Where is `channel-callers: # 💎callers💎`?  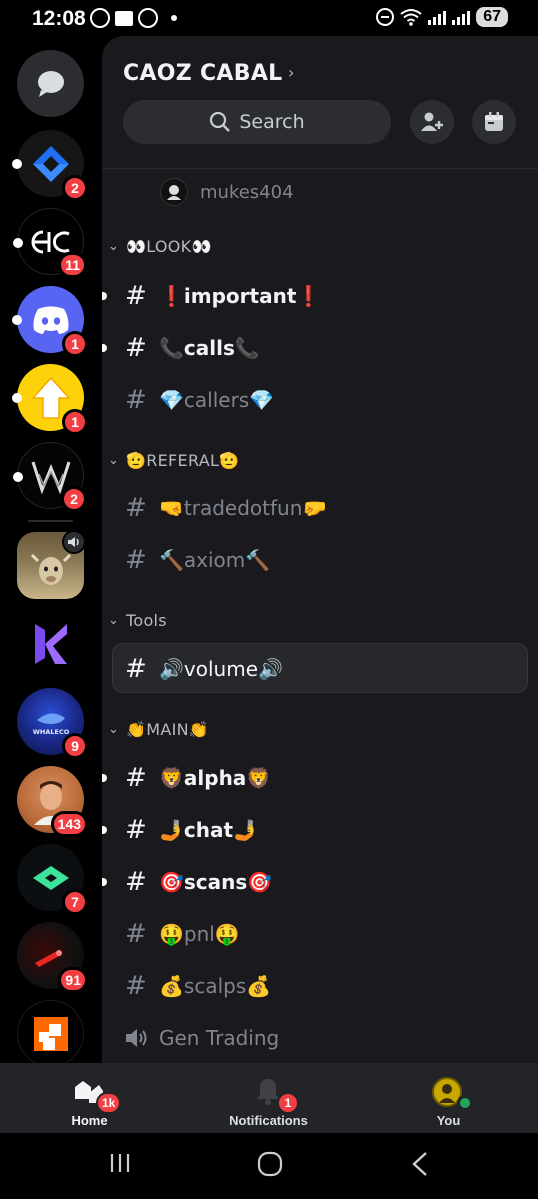
channel-callers: # 💎callers💎 is located at coordinates (320, 400).